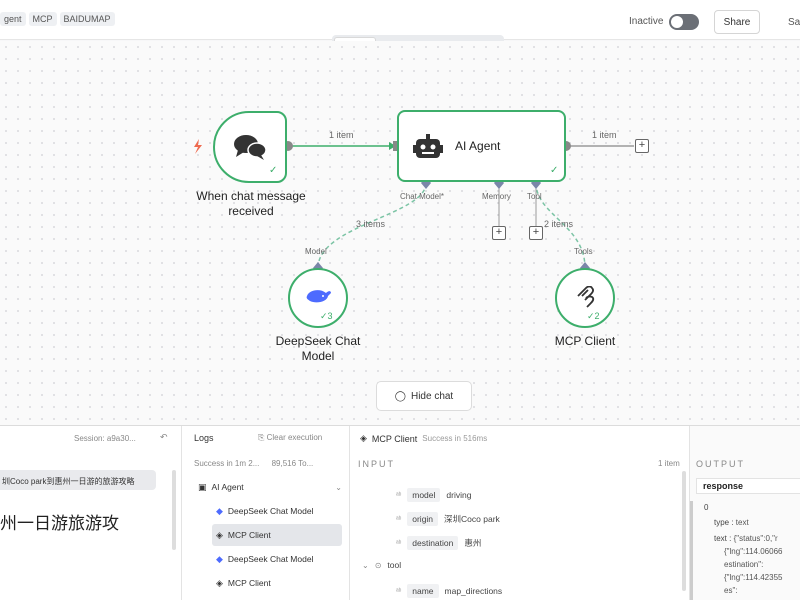 The width and height of the screenshot is (800, 600). Describe the element at coordinates (318, 349) in the screenshot. I see `deepseek-label: DeepSeek Chat Model` at that location.